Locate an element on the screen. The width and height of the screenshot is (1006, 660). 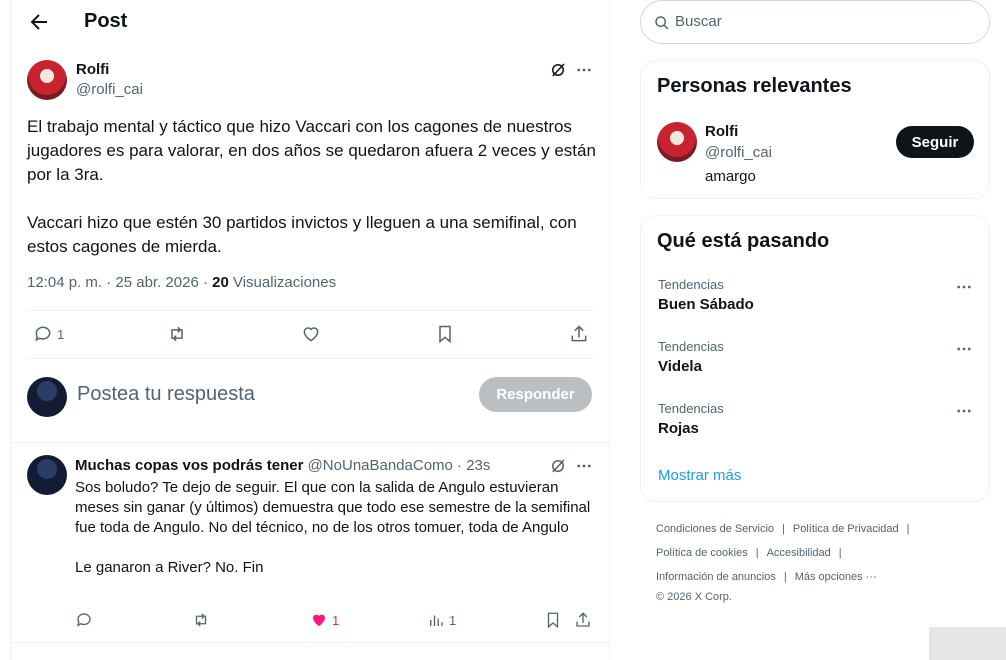
overlay-box is located at coordinates (967, 643).